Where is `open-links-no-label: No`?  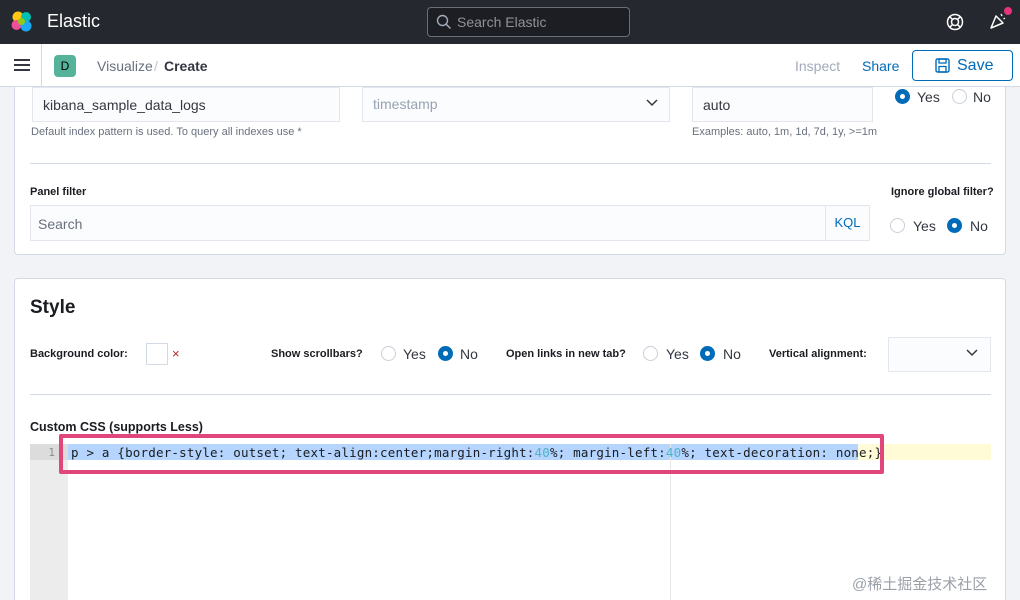 open-links-no-label: No is located at coordinates (732, 354).